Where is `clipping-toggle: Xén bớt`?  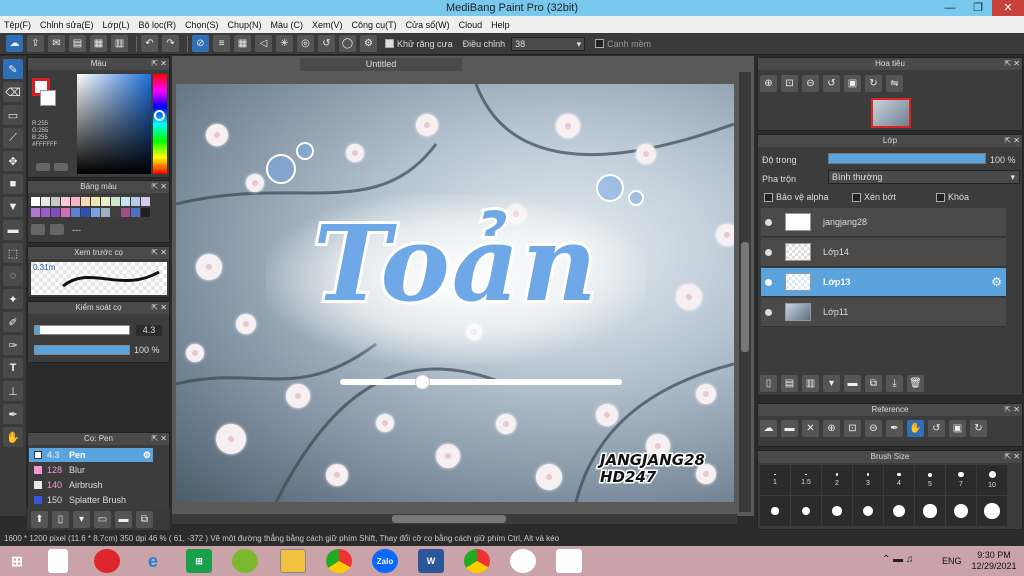
clipping-toggle: Xén bớt is located at coordinates (874, 197).